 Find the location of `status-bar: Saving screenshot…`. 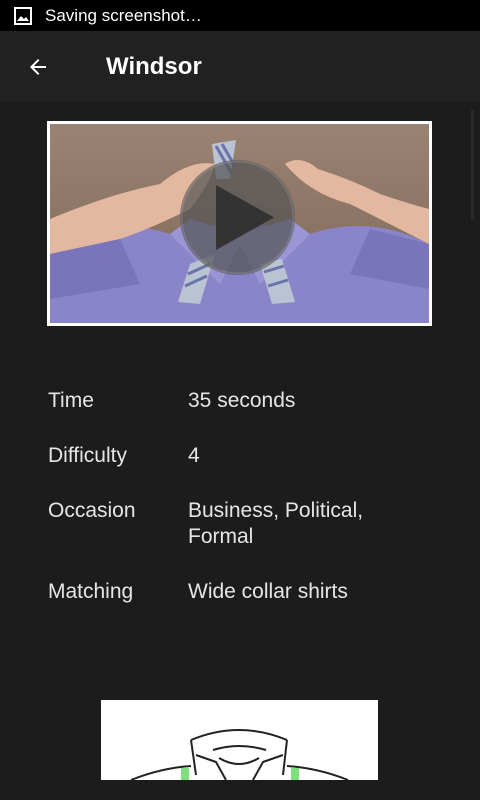

status-bar: Saving screenshot… is located at coordinates (240, 15).